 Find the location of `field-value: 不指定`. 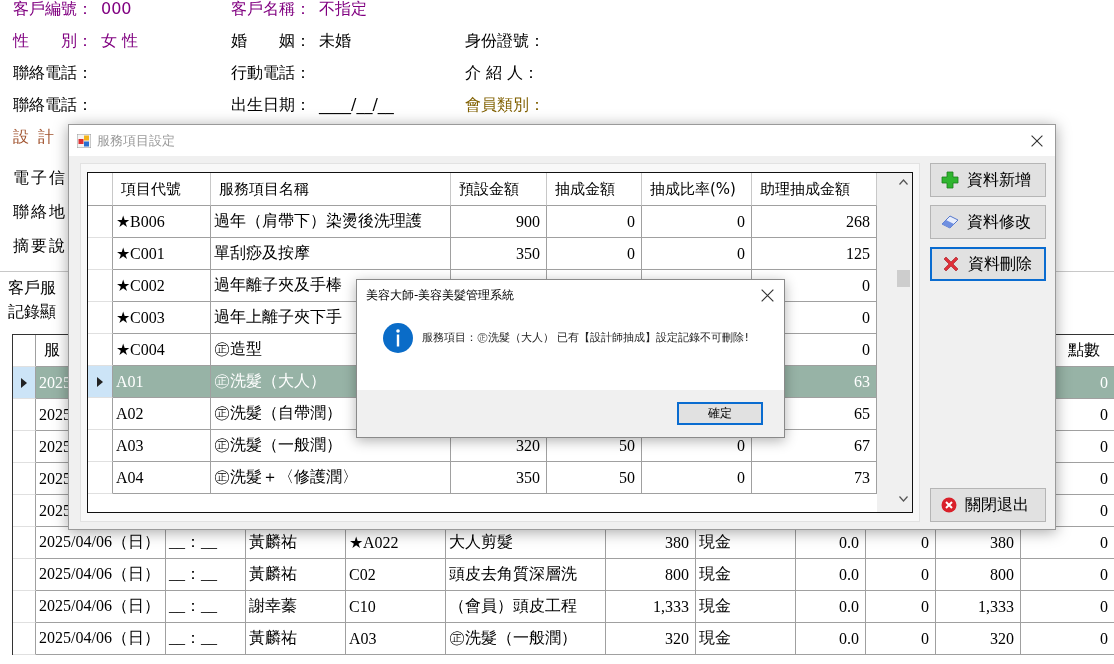

field-value: 不指定 is located at coordinates (343, 9).